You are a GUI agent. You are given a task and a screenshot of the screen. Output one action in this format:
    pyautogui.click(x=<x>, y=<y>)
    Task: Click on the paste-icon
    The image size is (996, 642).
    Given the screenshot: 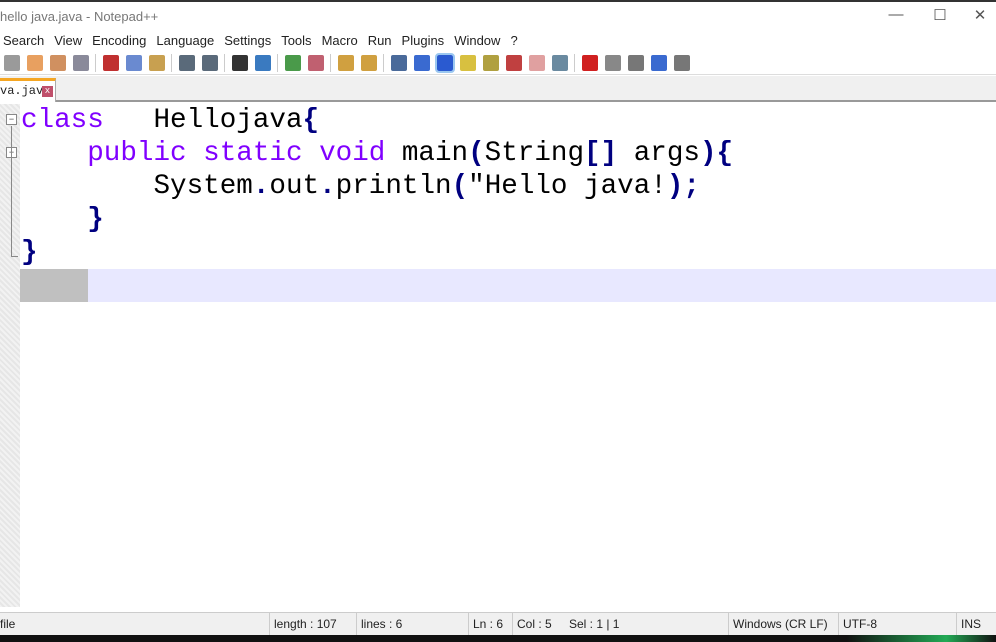 What is the action you would take?
    pyautogui.click(x=156, y=62)
    